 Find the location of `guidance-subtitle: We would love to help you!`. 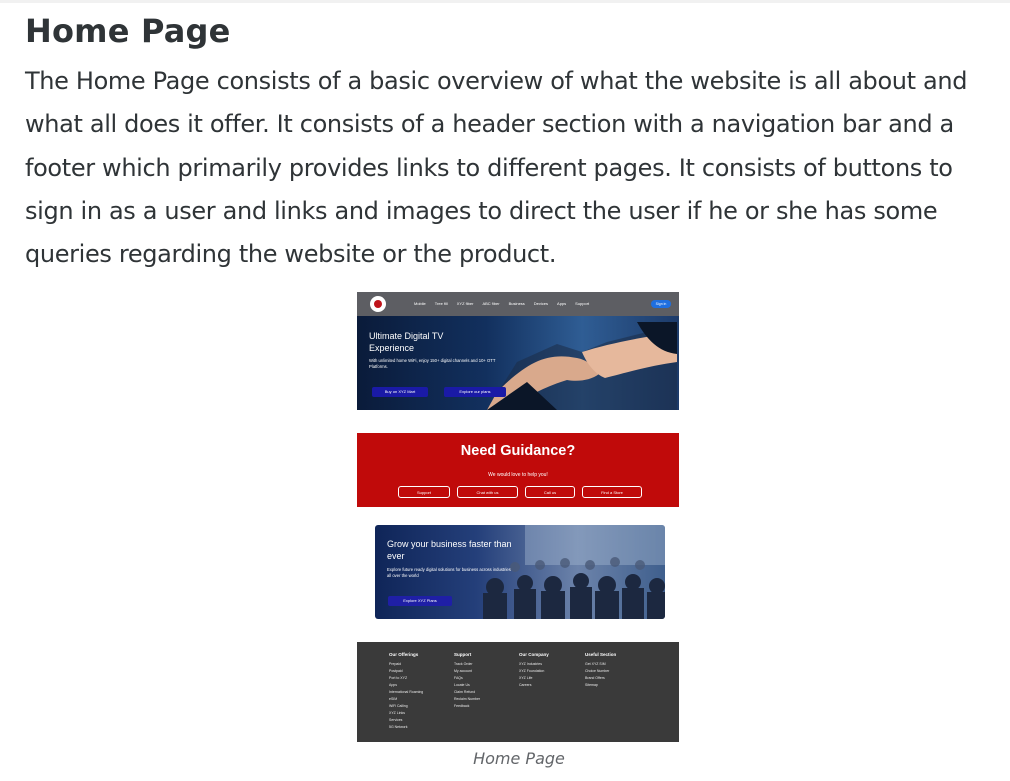

guidance-subtitle: We would love to help you! is located at coordinates (518, 475).